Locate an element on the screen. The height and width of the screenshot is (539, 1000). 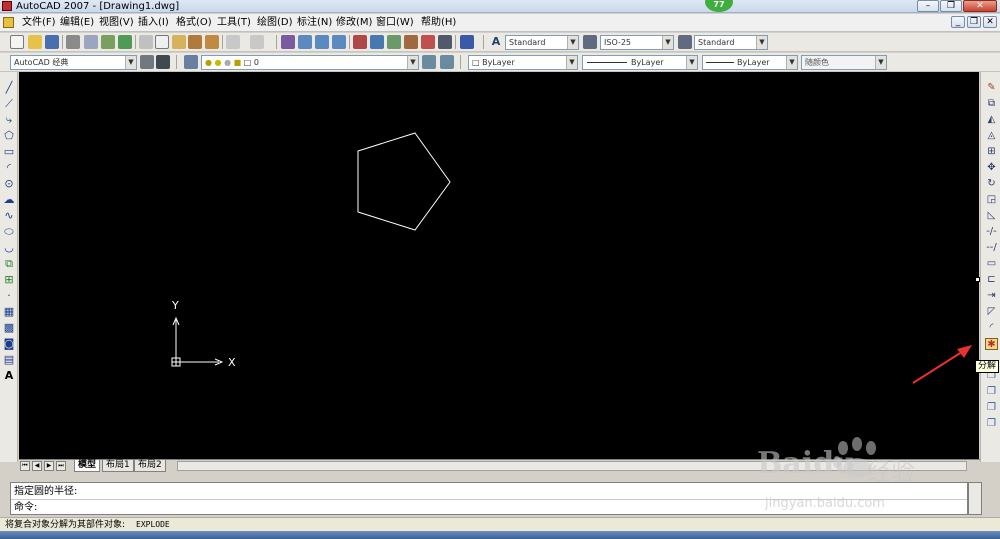
make-block-icon: ⊞ is located at coordinates (9, 280).